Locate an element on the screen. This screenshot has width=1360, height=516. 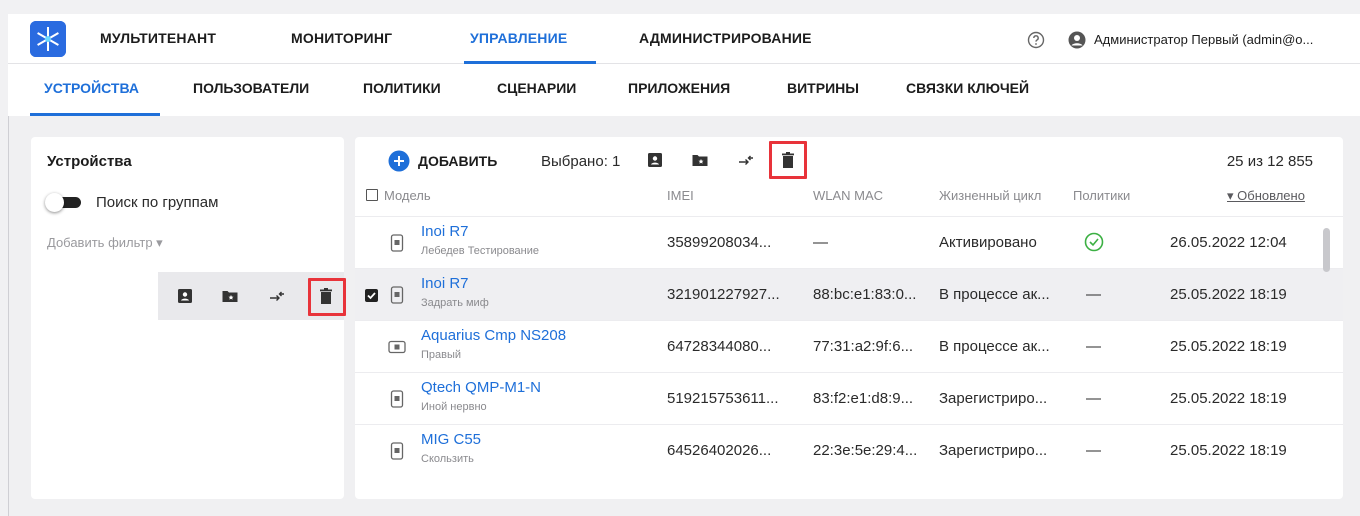
app-logo-icon is located at coordinates (48, 39).